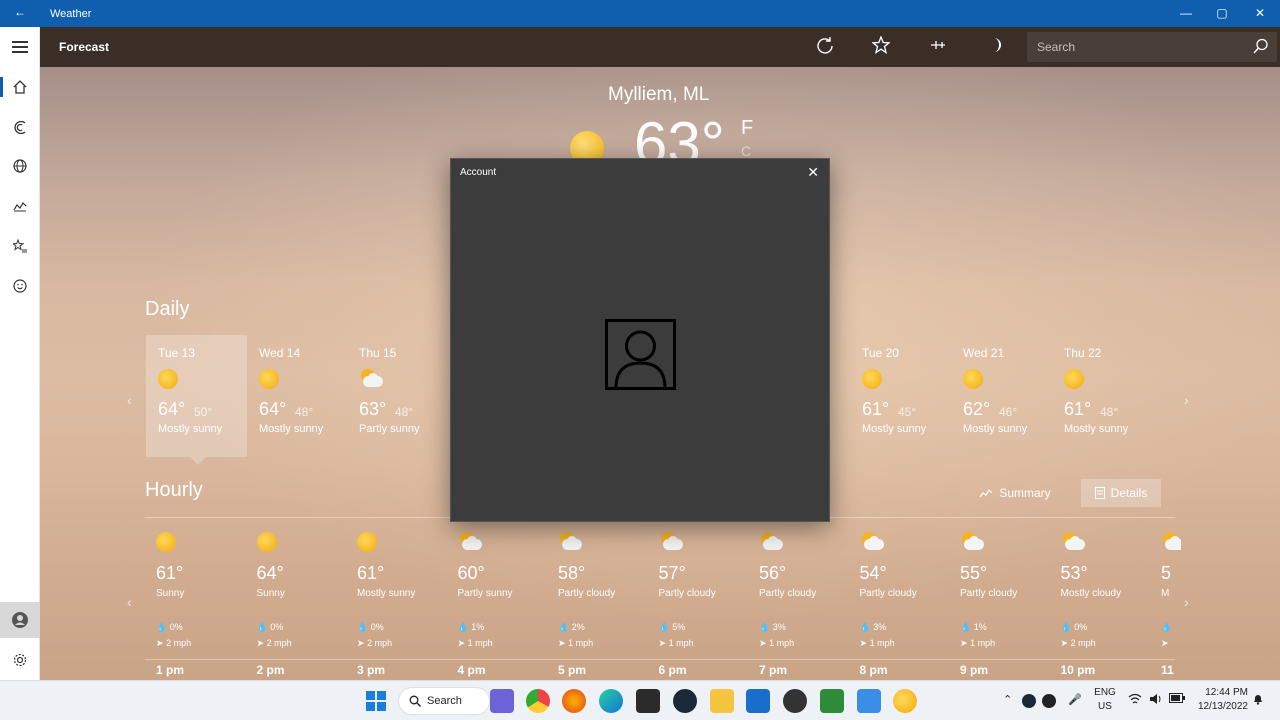 This screenshot has height=720, width=1280. I want to click on xbox-icon, so click(832, 701).